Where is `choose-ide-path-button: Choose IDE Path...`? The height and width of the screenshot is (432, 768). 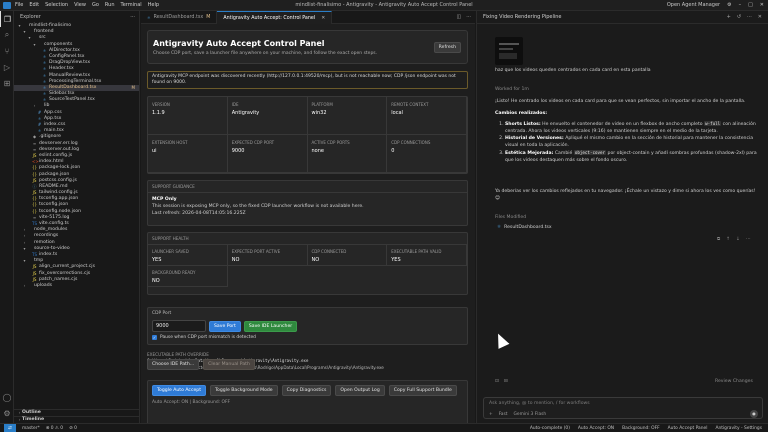 choose-ide-path-button: Choose IDE Path... is located at coordinates (173, 364).